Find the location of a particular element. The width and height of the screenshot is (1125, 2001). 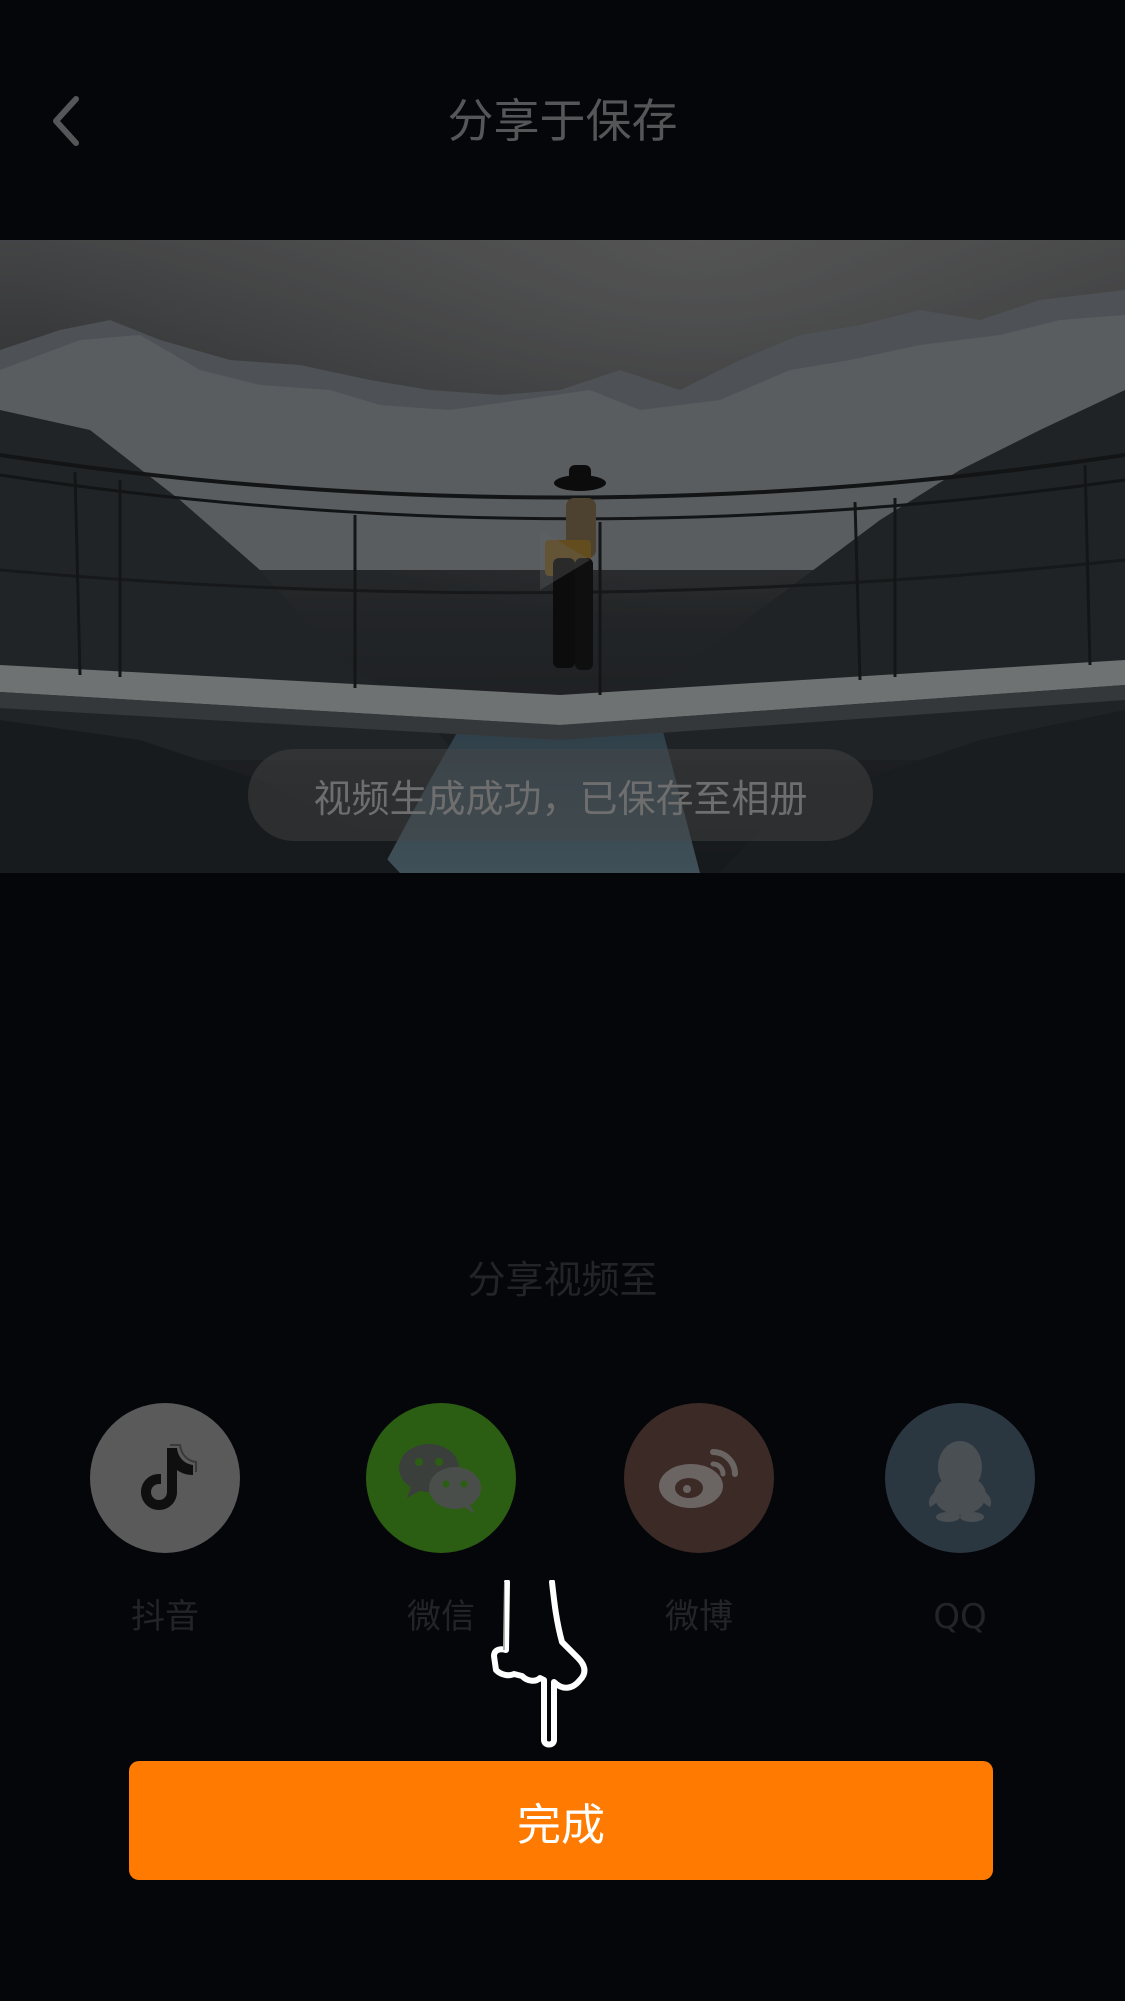

done-button: 完成 is located at coordinates (561, 1820).